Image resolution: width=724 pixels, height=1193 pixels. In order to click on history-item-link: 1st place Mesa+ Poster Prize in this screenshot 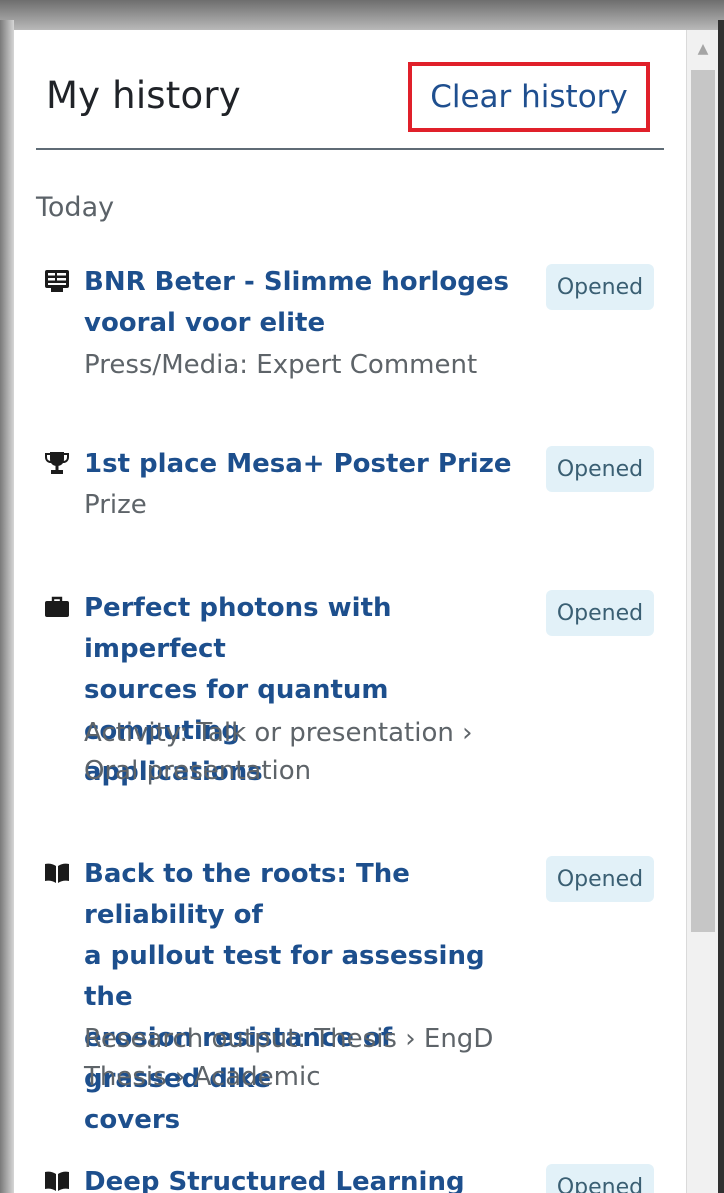, I will do `click(299, 464)`.